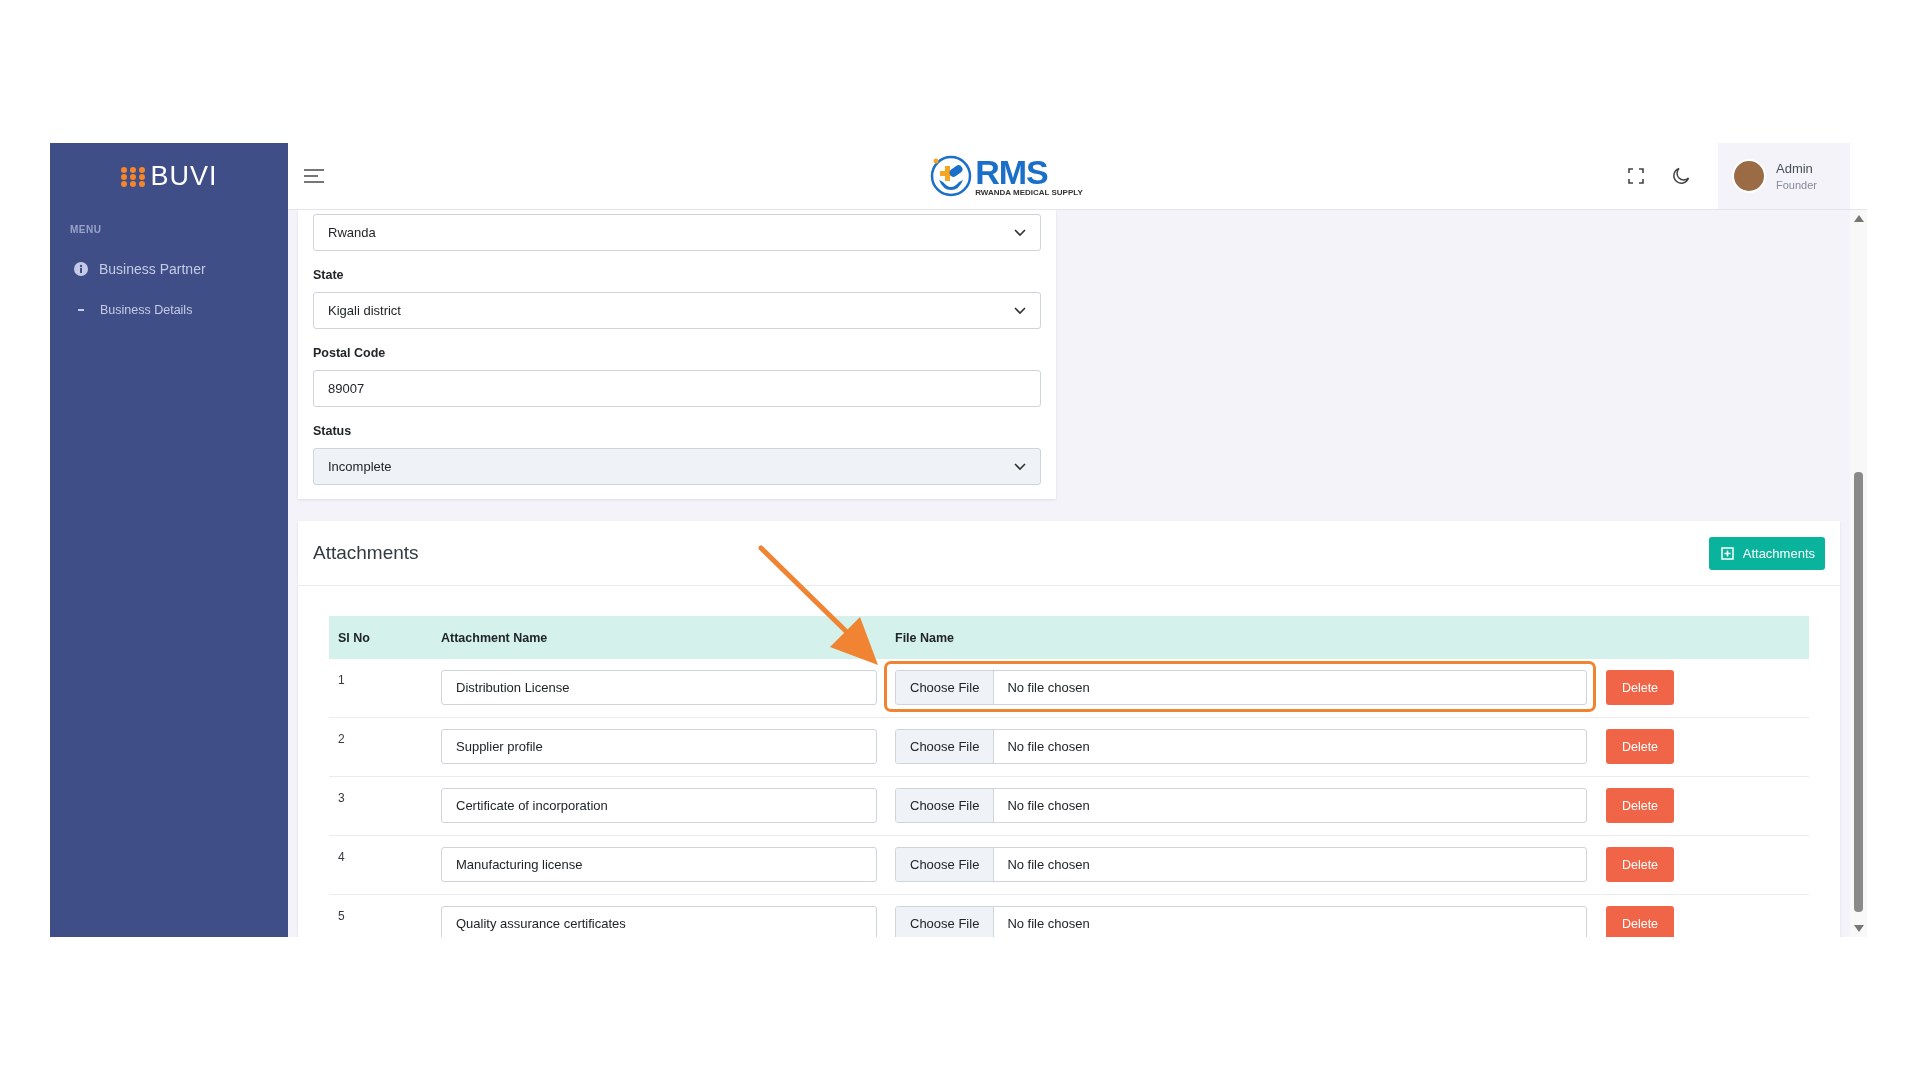 This screenshot has height=1080, width=1920. Describe the element at coordinates (341, 679) in the screenshot. I see `row-number: 1` at that location.